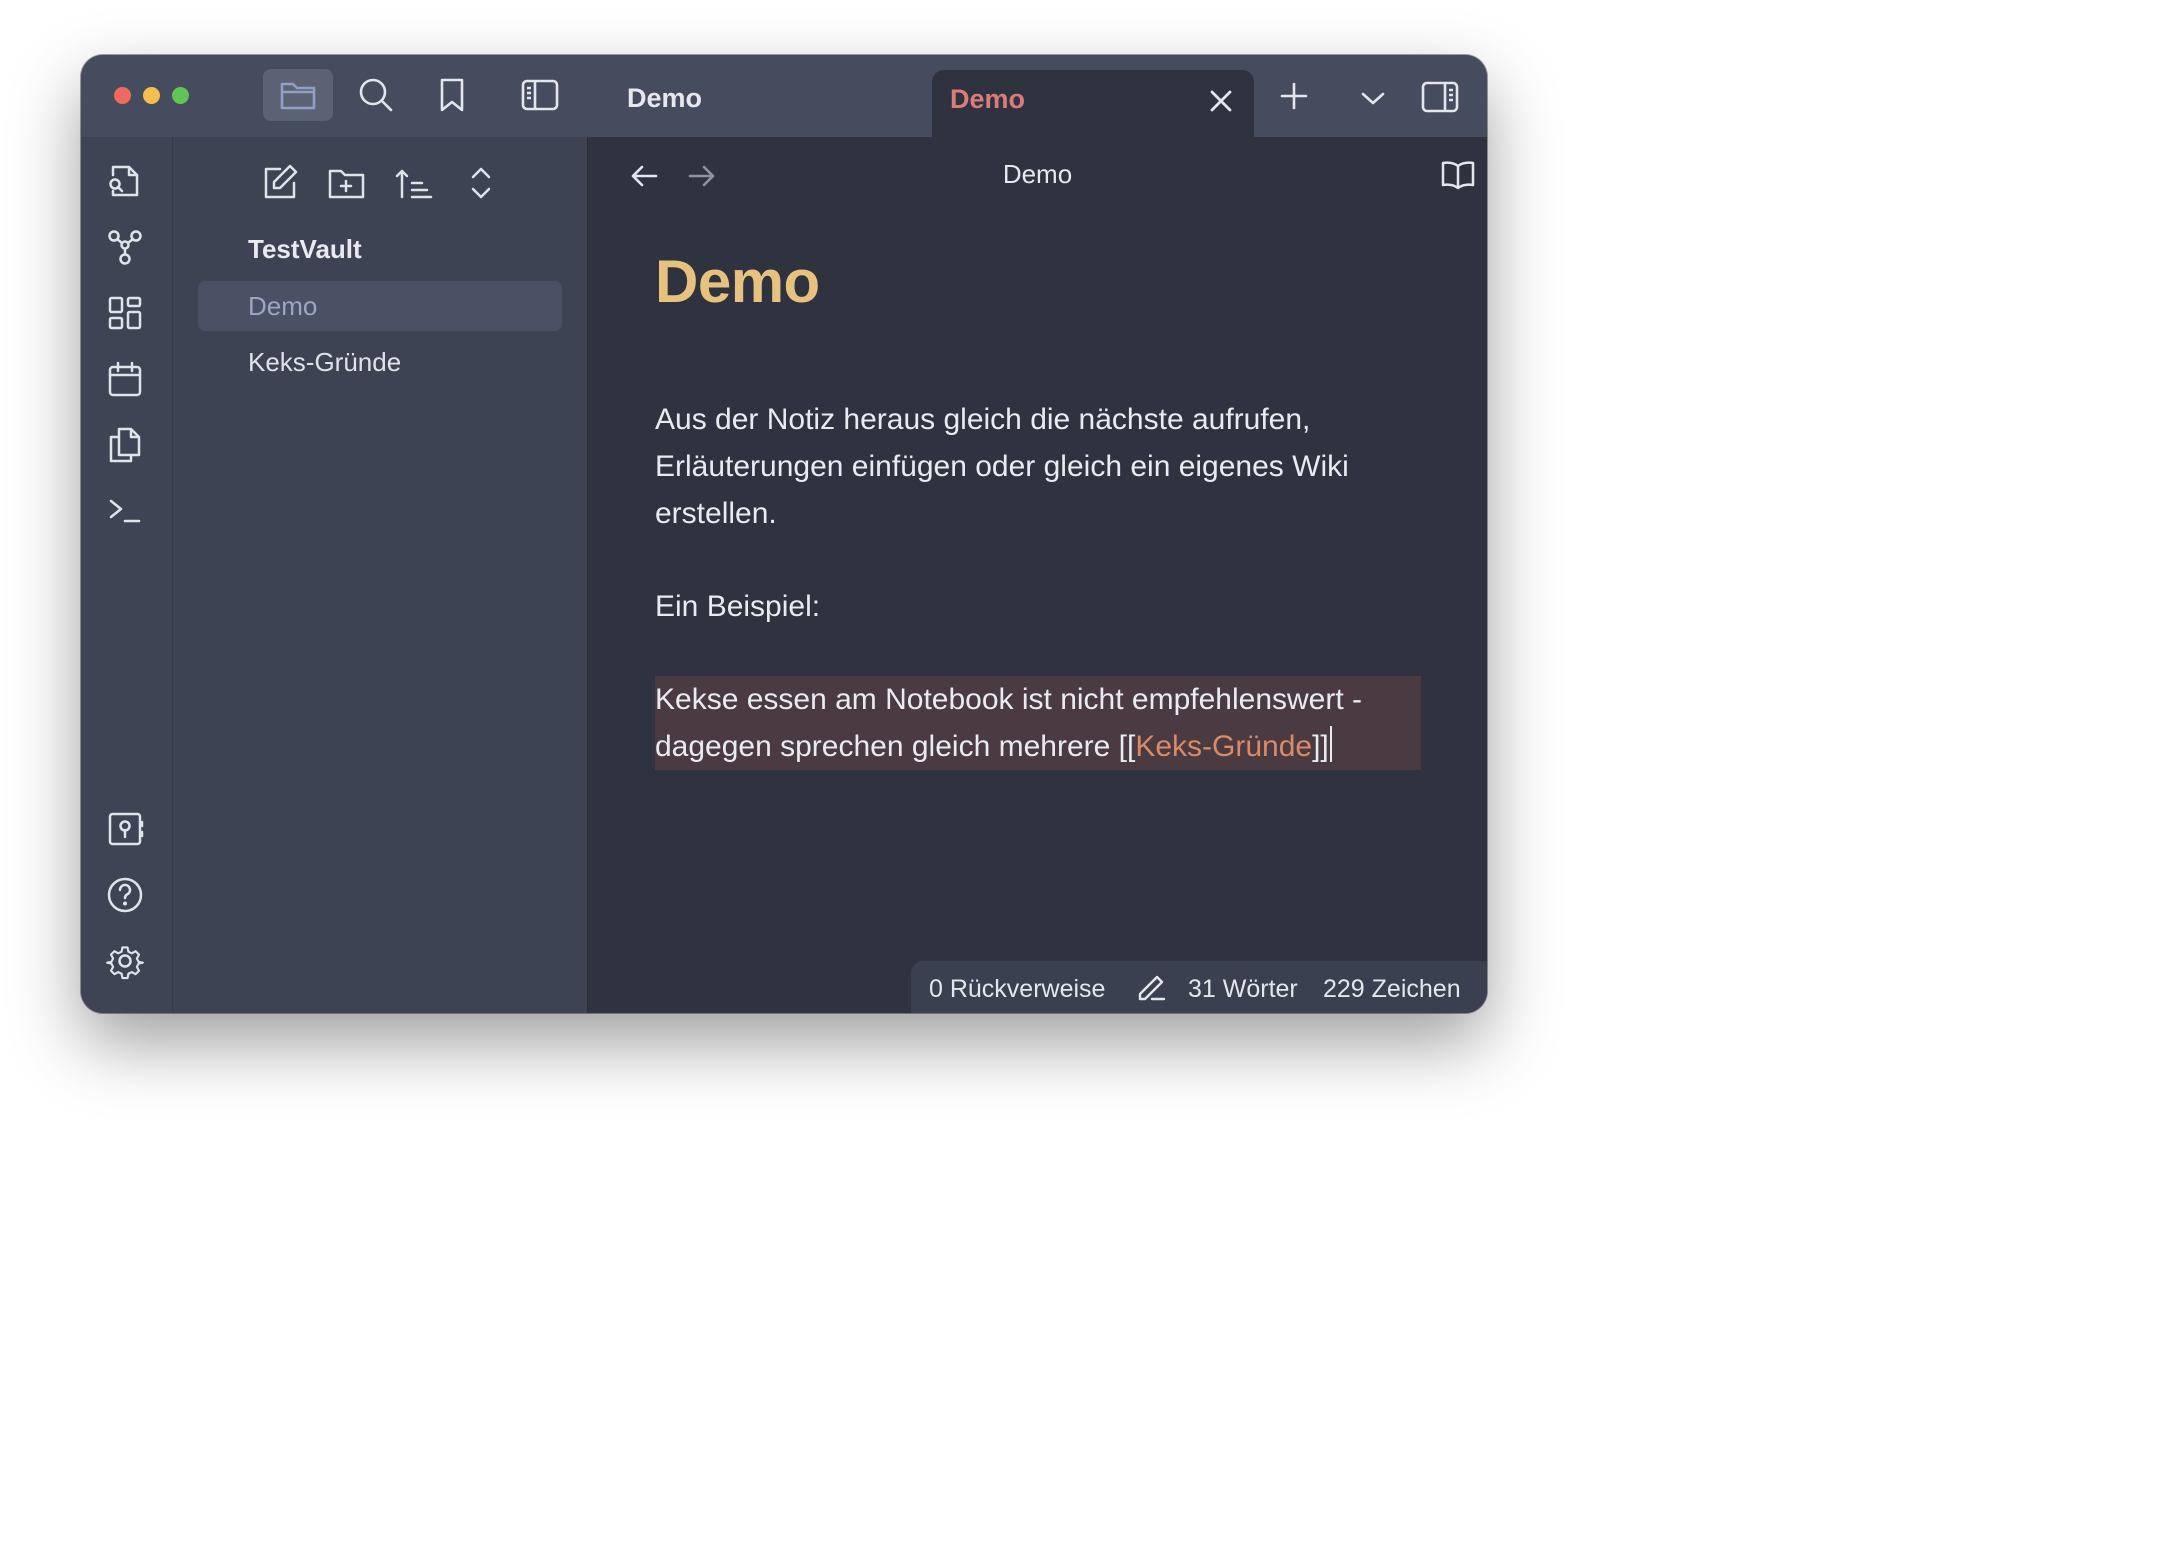 Image resolution: width=2174 pixels, height=1554 pixels. What do you see at coordinates (283, 306) in the screenshot?
I see `file-label: Demo` at bounding box center [283, 306].